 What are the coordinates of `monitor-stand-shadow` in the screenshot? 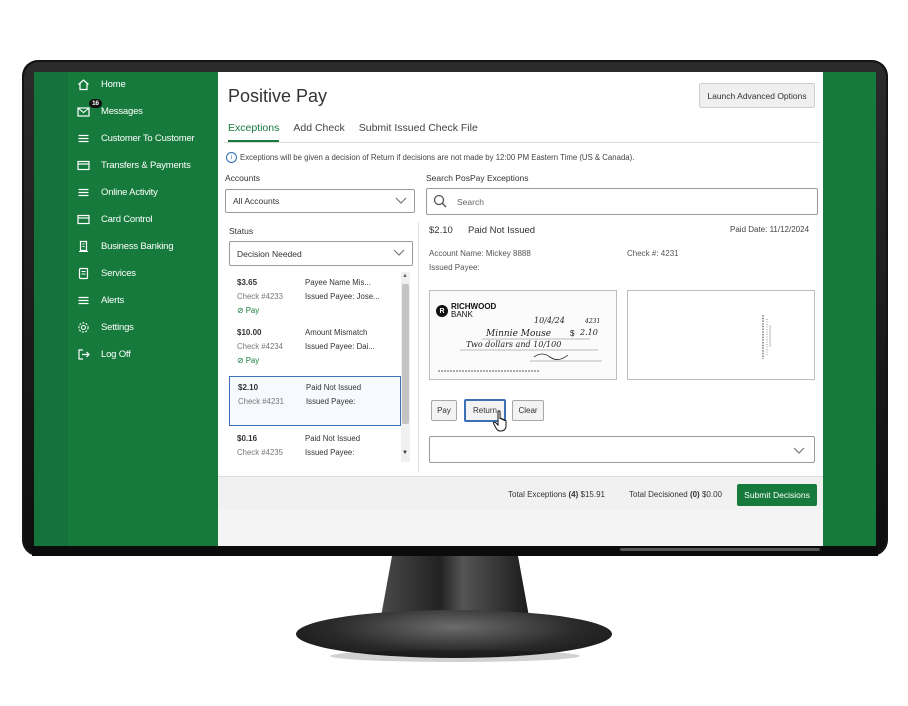 It's located at (455, 656).